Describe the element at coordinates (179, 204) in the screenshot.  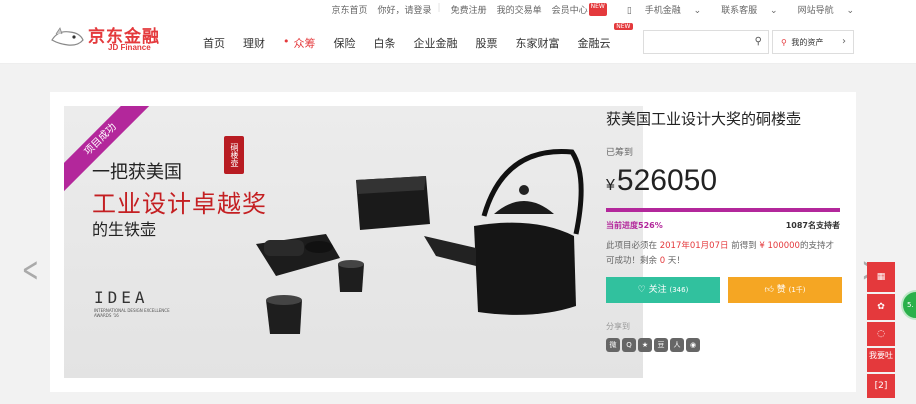
I see `hero-slogan-line2: 工业设计卓越奖` at that location.